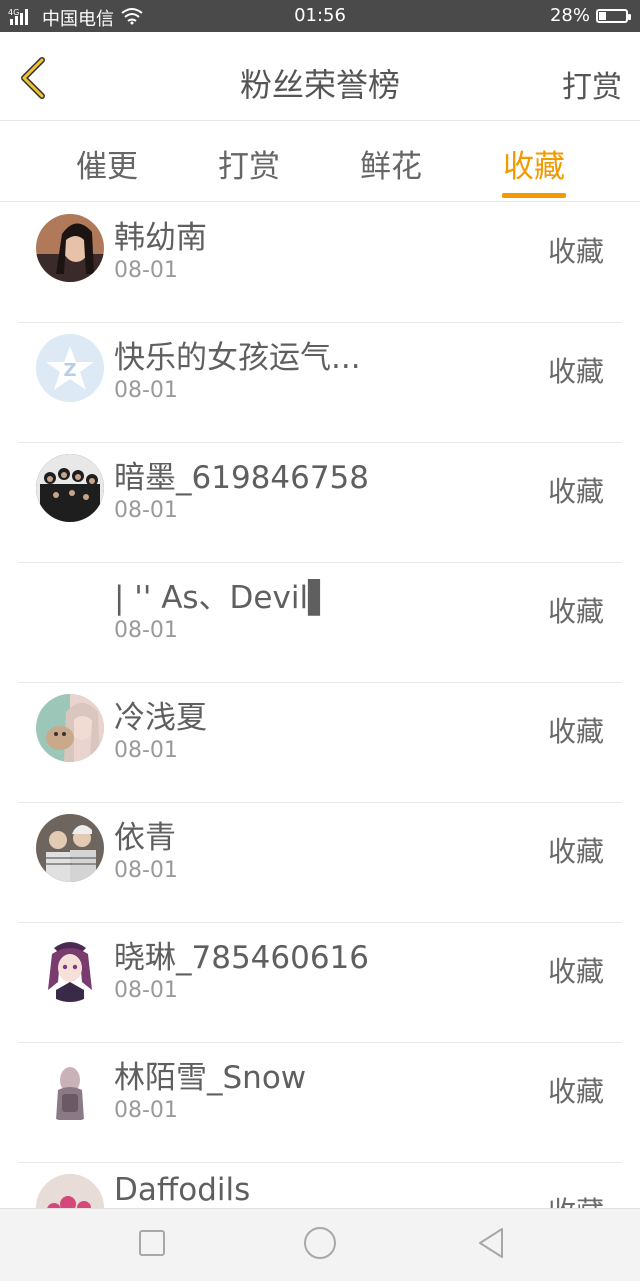 The width and height of the screenshot is (640, 1282). What do you see at coordinates (182, 1190) in the screenshot?
I see `user-name: Daffodils` at bounding box center [182, 1190].